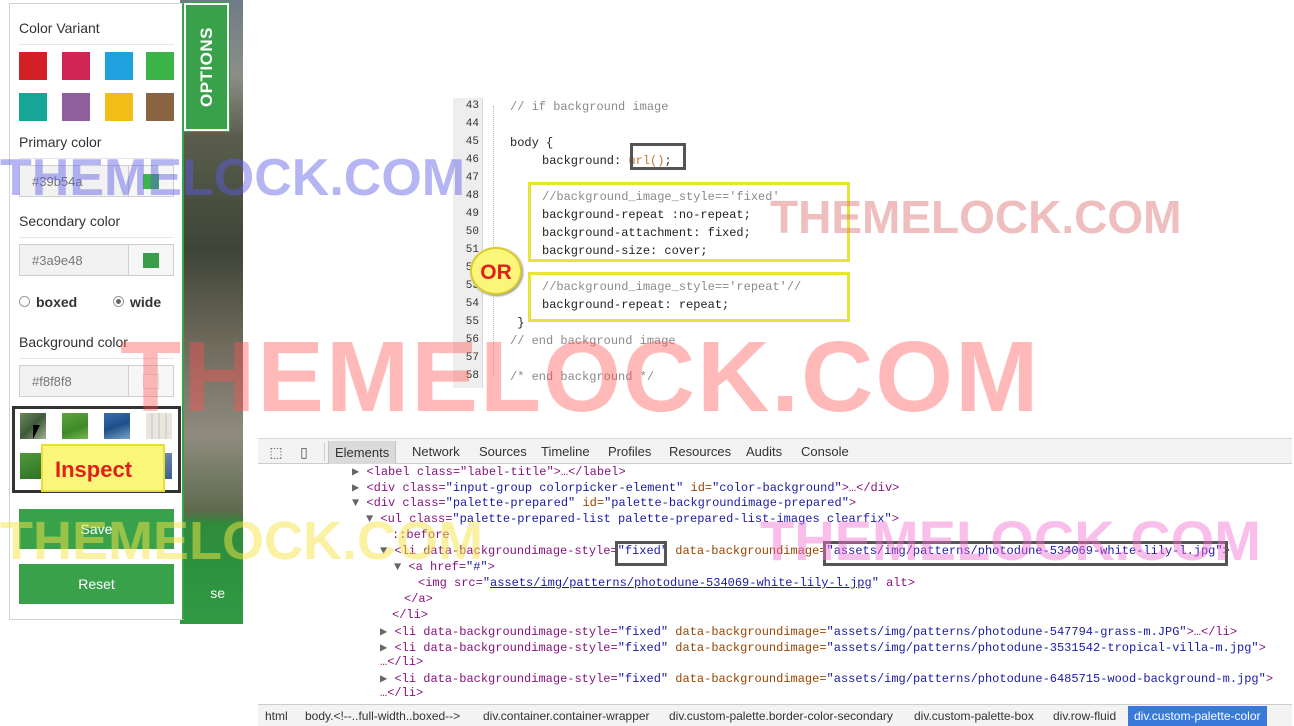 Image resolution: width=1294 pixels, height=726 pixels. I want to click on primary-color-chip, so click(151, 181).